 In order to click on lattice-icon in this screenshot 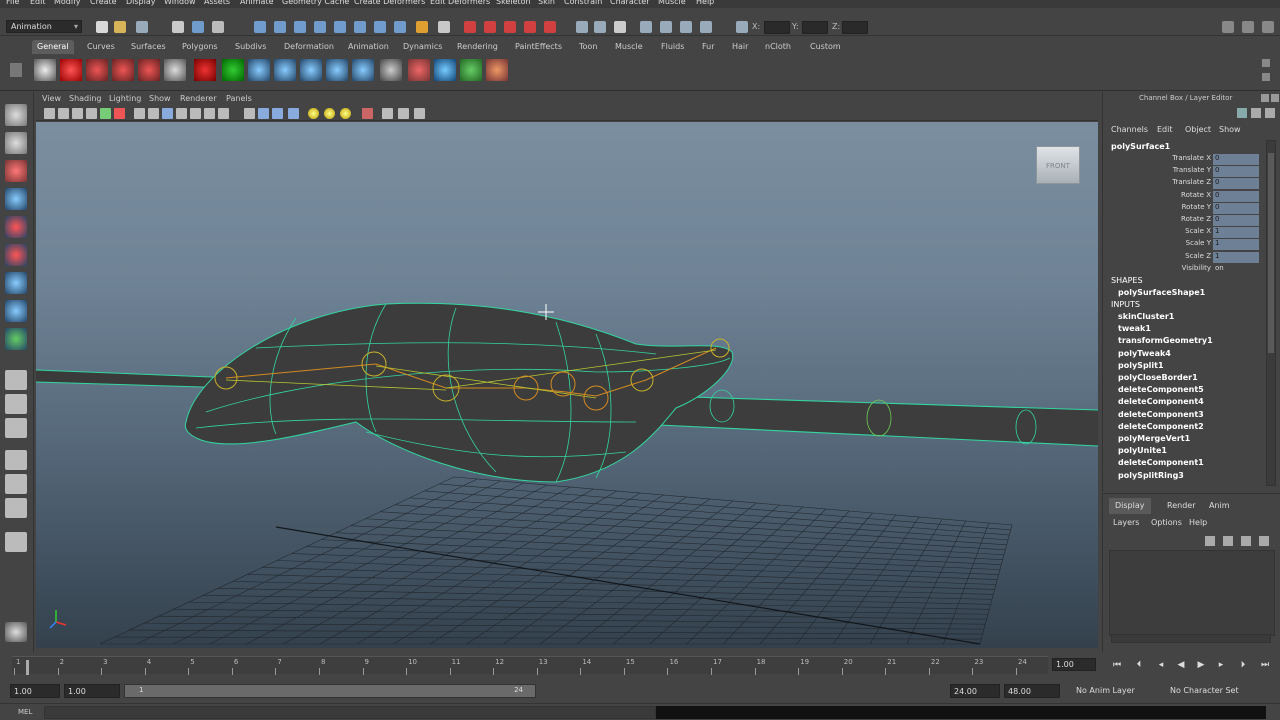, I will do `click(337, 70)`.